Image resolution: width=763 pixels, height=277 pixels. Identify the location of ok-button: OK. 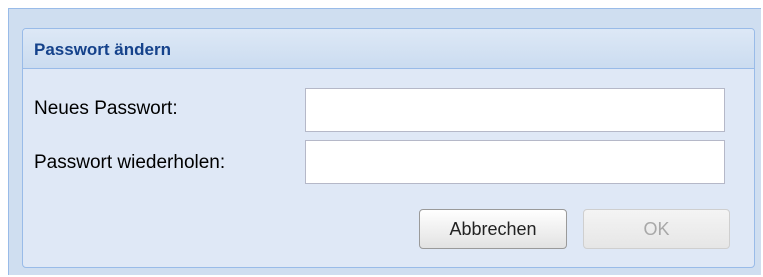
(656, 229).